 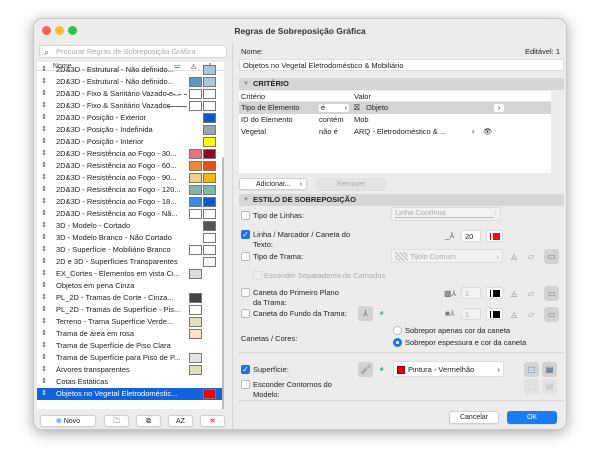 I want to click on hide-contours-checkbox, so click(x=245, y=384).